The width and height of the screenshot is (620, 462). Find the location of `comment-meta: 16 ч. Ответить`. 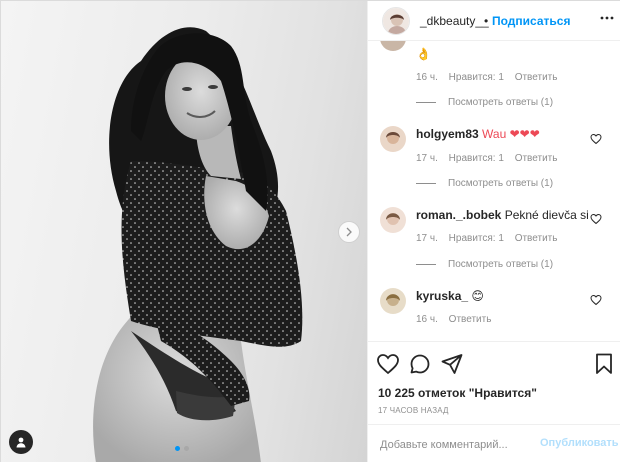

comment-meta: 16 ч. Ответить is located at coordinates (457, 319).